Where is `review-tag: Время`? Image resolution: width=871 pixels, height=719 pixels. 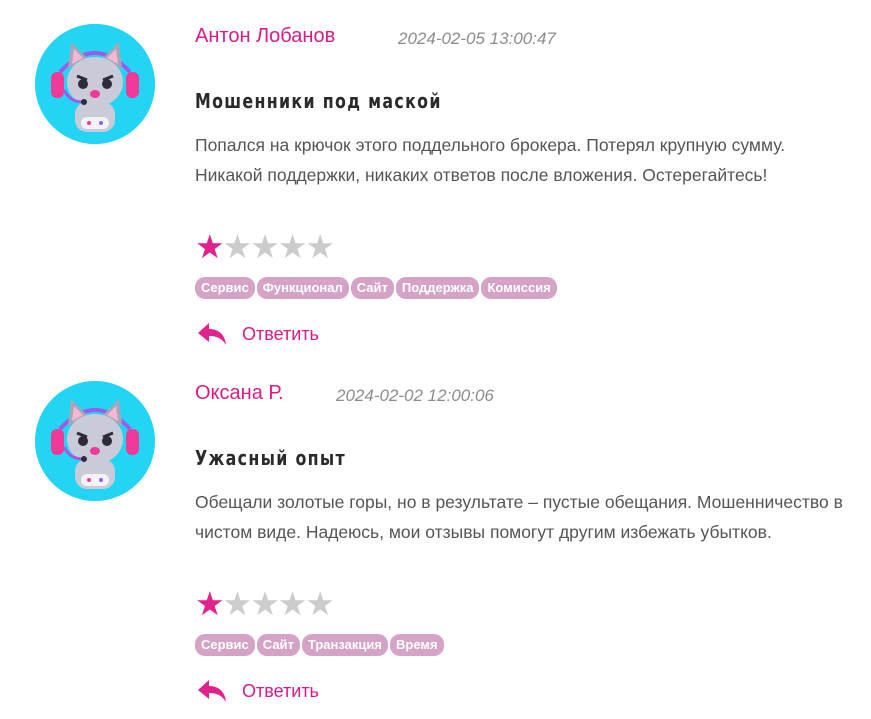
review-tag: Время is located at coordinates (417, 645).